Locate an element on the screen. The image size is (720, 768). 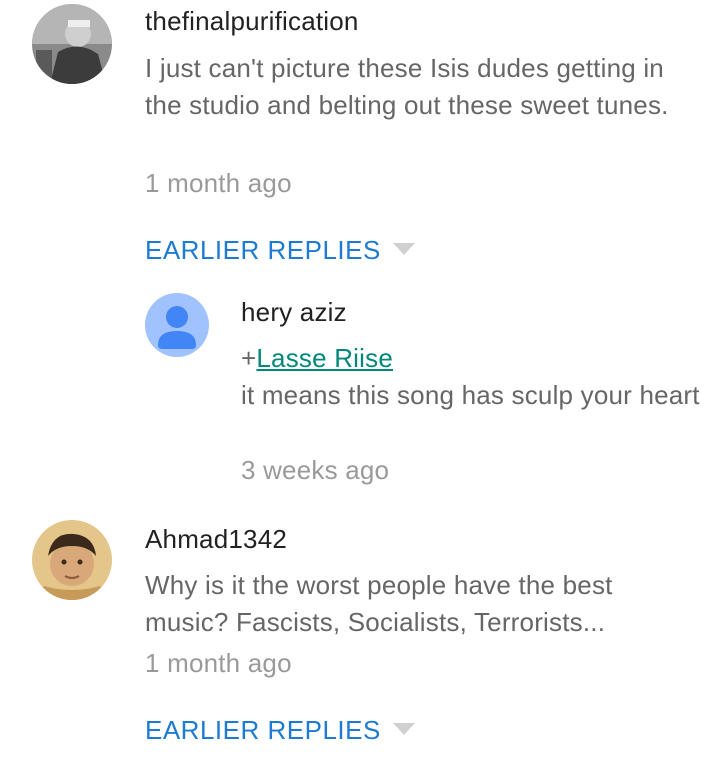
comment-author: Ahmad1342 is located at coordinates (216, 539).